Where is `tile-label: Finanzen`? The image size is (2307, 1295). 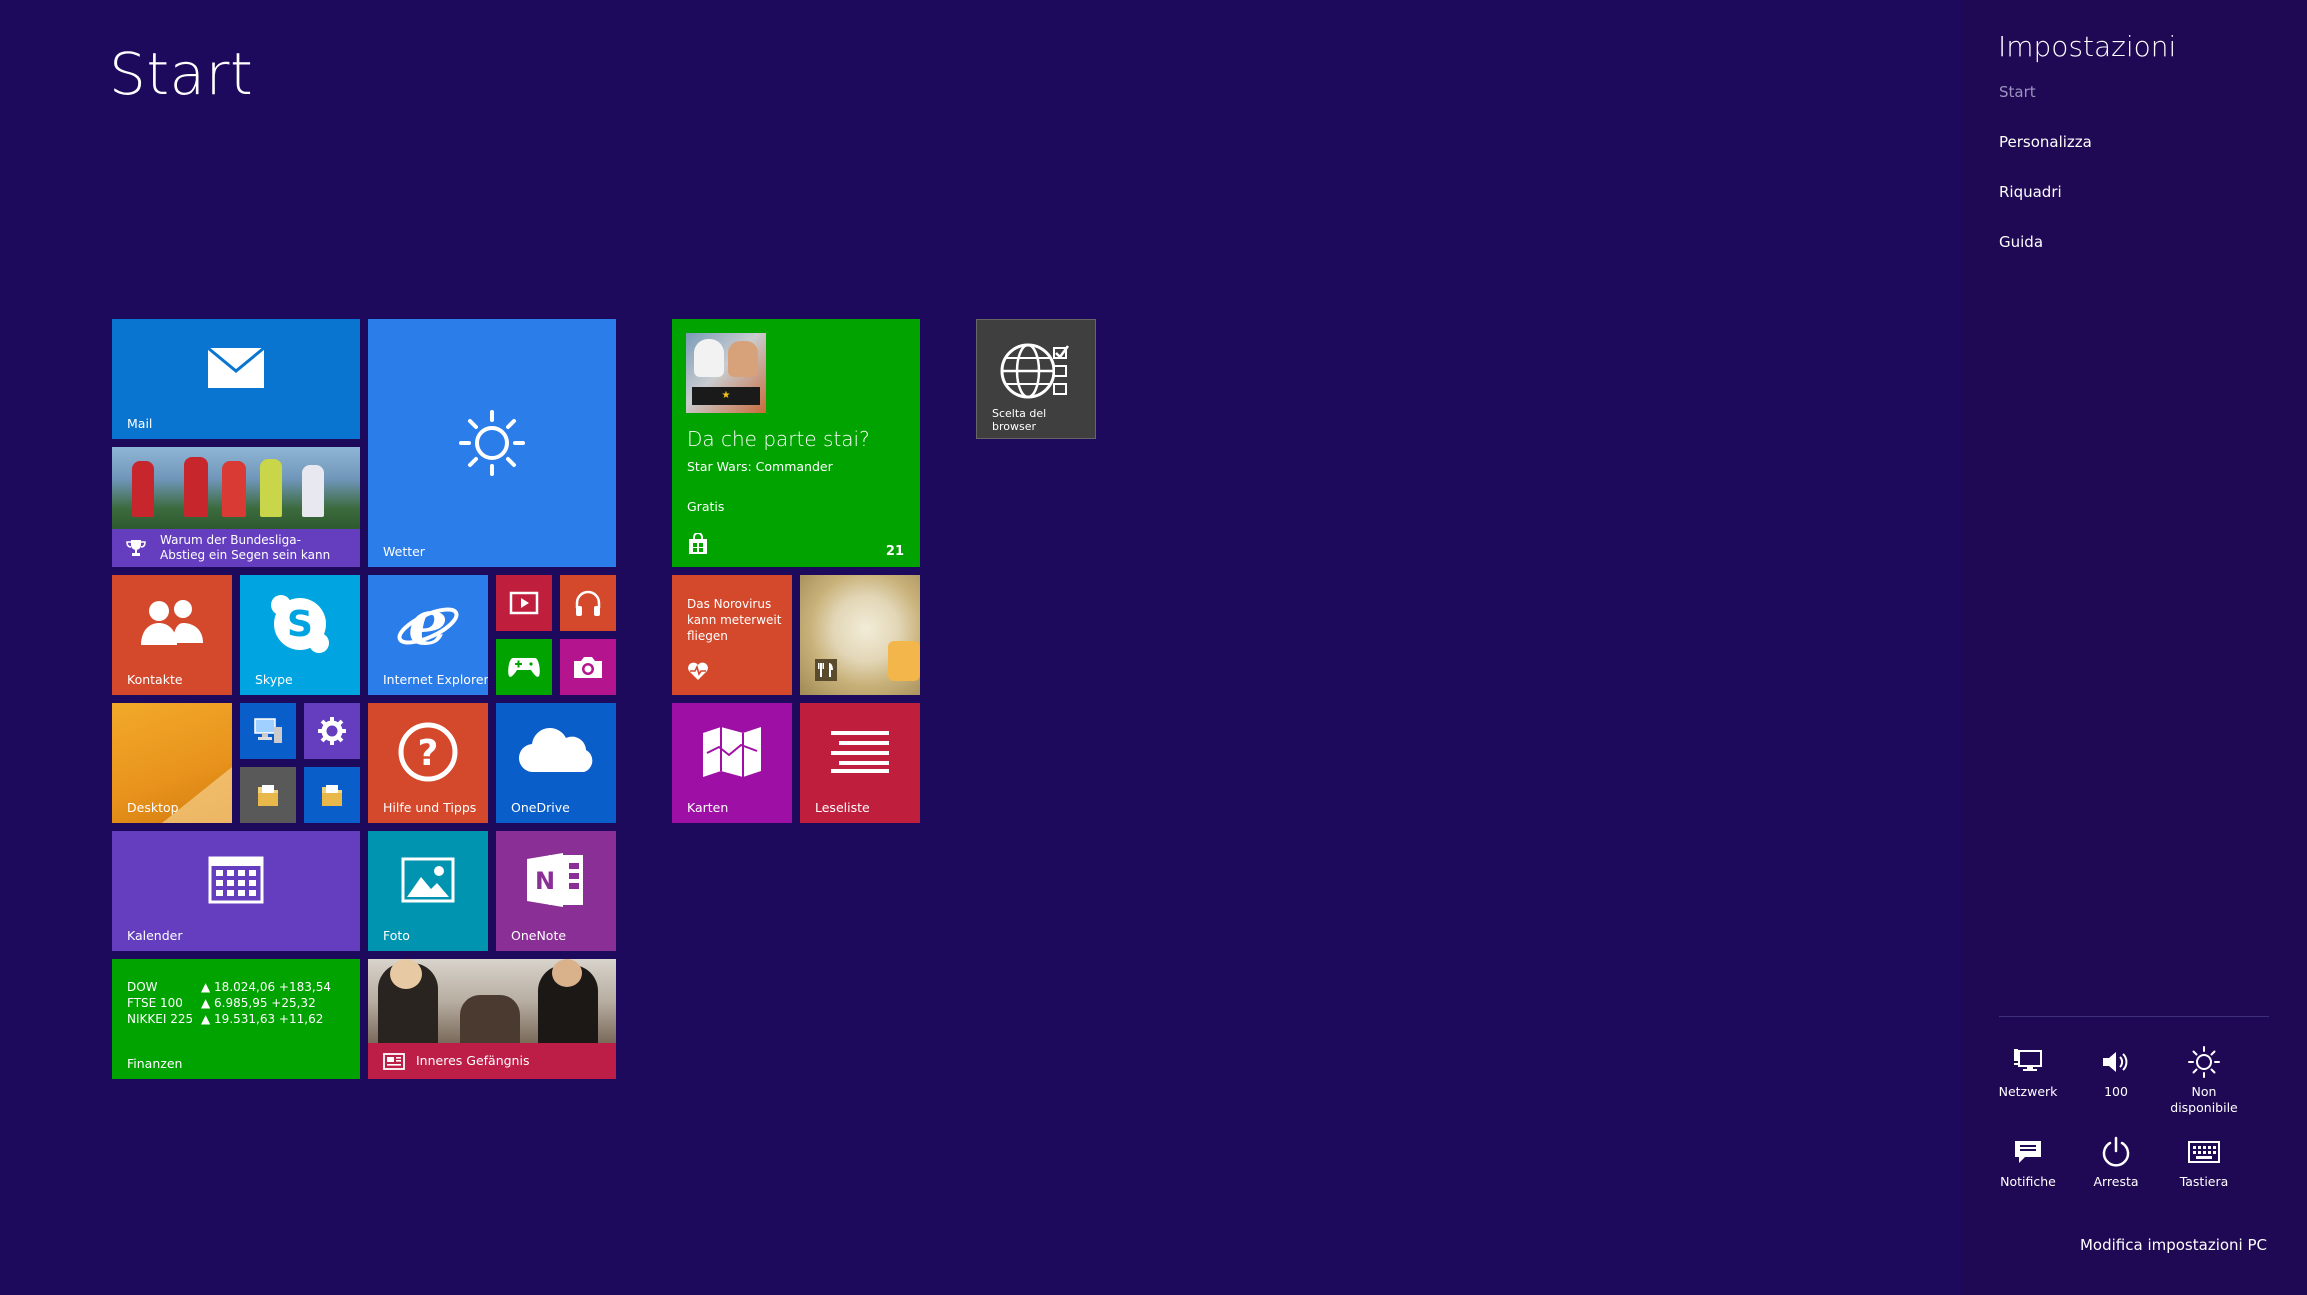
tile-label: Finanzen is located at coordinates (155, 1063).